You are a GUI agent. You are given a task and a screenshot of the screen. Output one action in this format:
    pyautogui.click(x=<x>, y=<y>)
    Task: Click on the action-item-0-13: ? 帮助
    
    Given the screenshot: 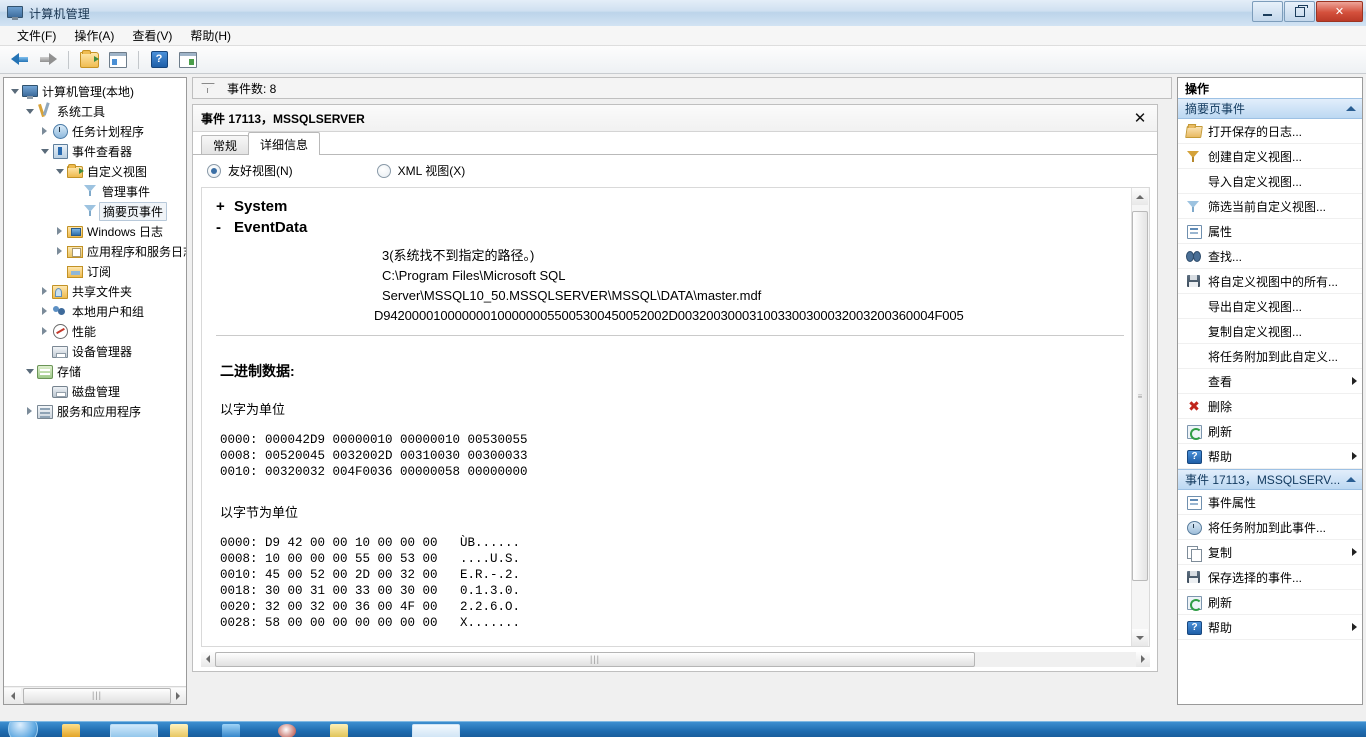 What is the action you would take?
    pyautogui.click(x=1270, y=456)
    